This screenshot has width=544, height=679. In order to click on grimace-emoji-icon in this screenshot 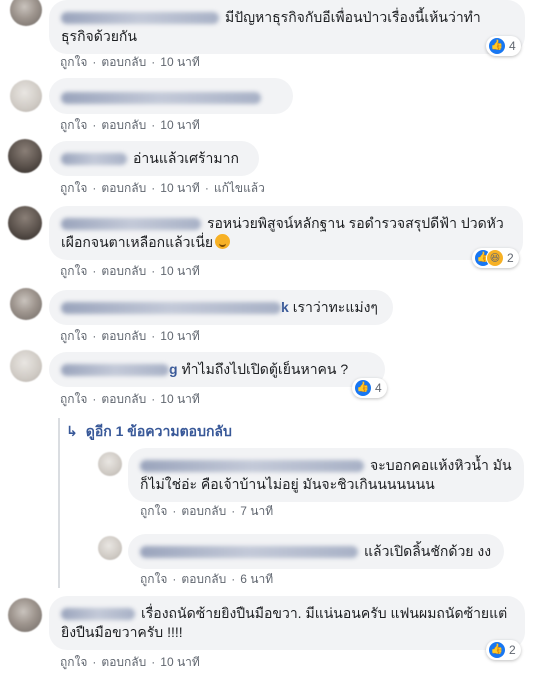, I will do `click(223, 241)`.